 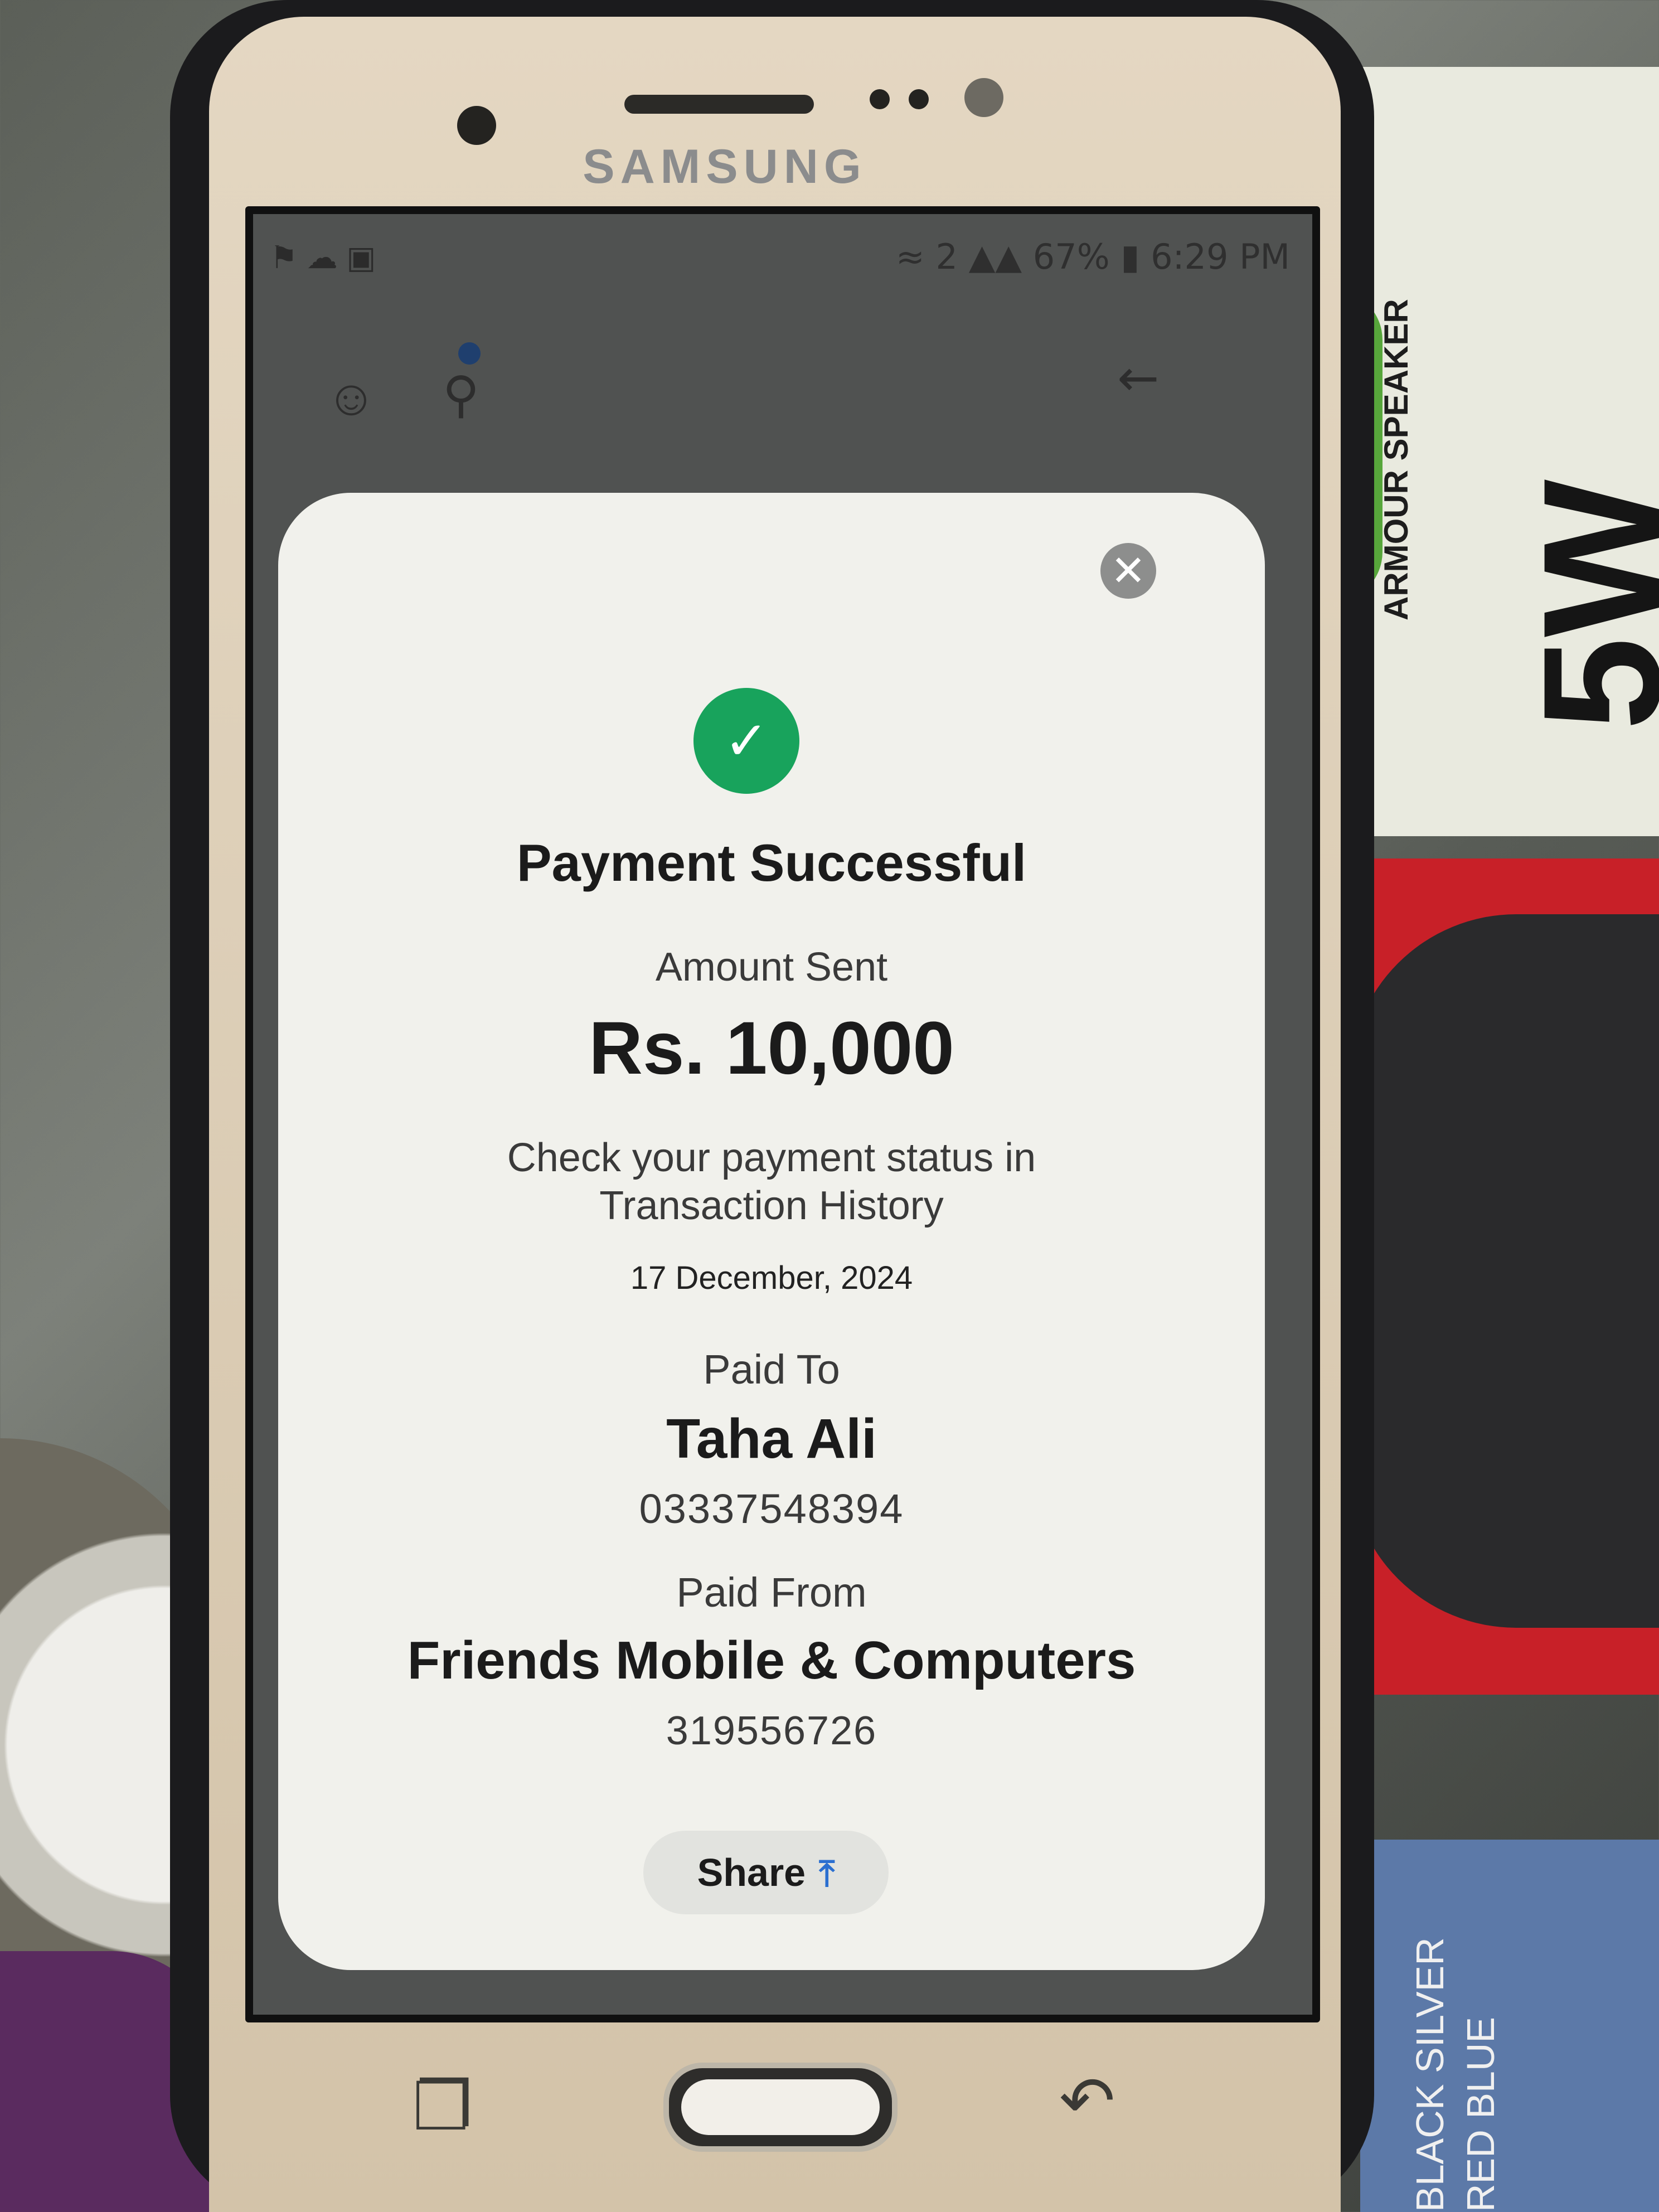 I want to click on clock: 6:29 PM, so click(x=1220, y=256).